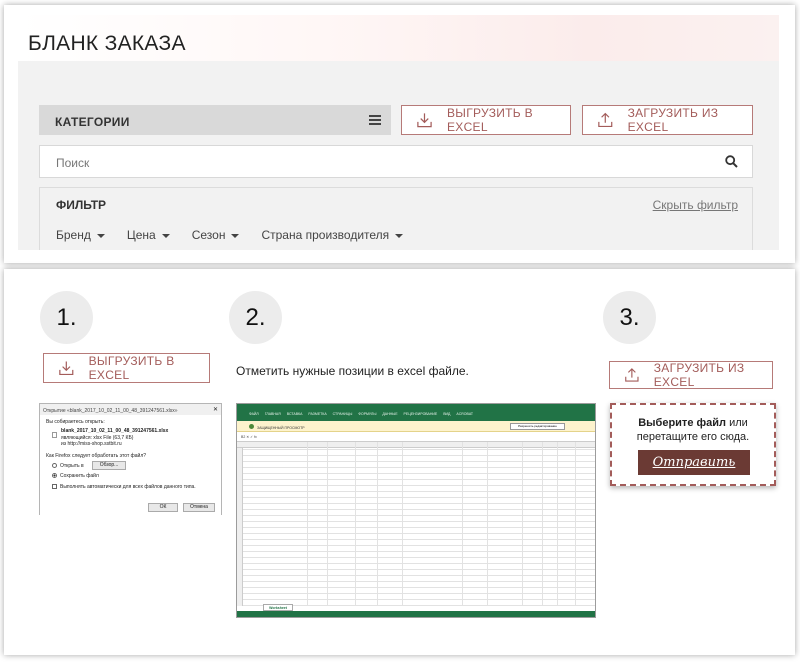  Describe the element at coordinates (673, 120) in the screenshot. I see `import-excel-label: ЗАГРУЗИТЬ ИЗ EXCEL` at that location.